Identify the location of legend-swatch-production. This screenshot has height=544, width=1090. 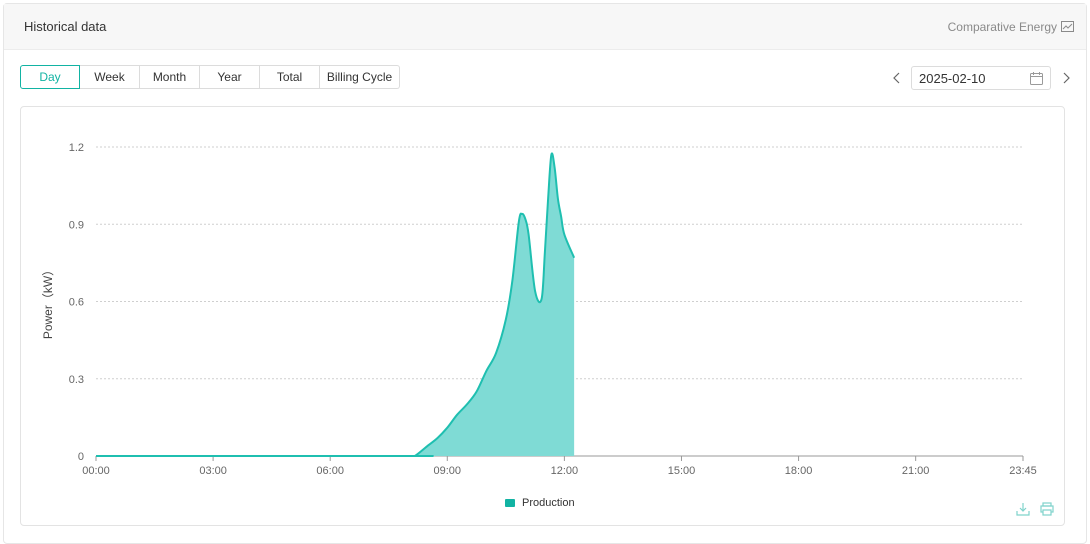
(510, 503).